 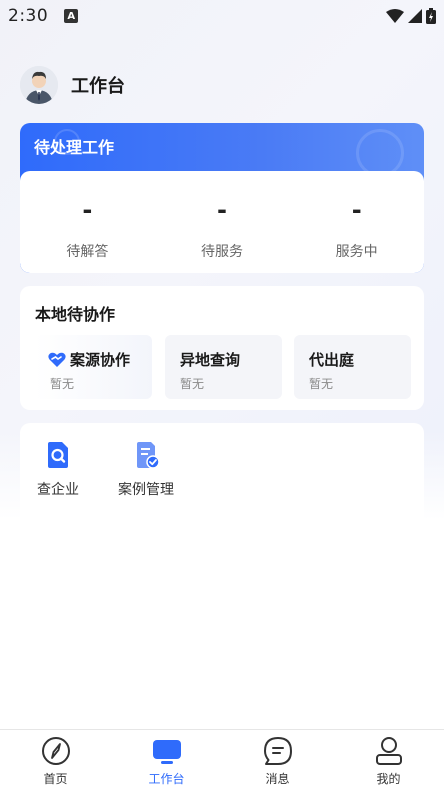 What do you see at coordinates (75, 314) in the screenshot?
I see `collab-title: 本地待协作` at bounding box center [75, 314].